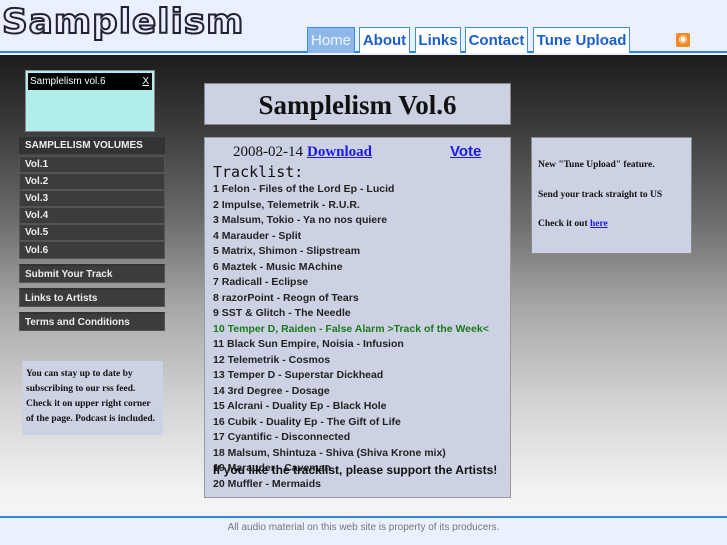  I want to click on track-item: 9 SST & Glitch - The Needle, so click(282, 313).